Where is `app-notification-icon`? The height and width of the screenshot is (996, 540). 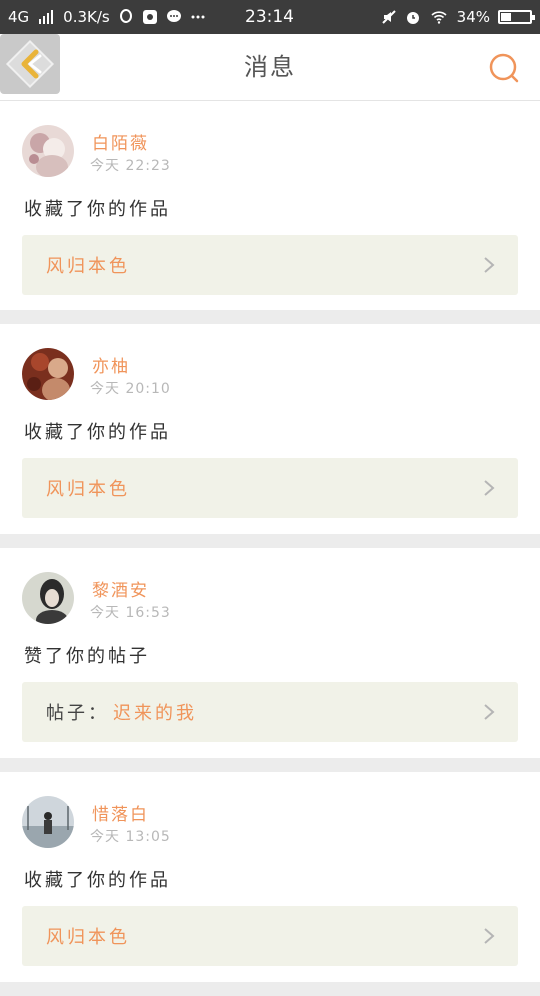
app-notification-icon is located at coordinates (149, 17).